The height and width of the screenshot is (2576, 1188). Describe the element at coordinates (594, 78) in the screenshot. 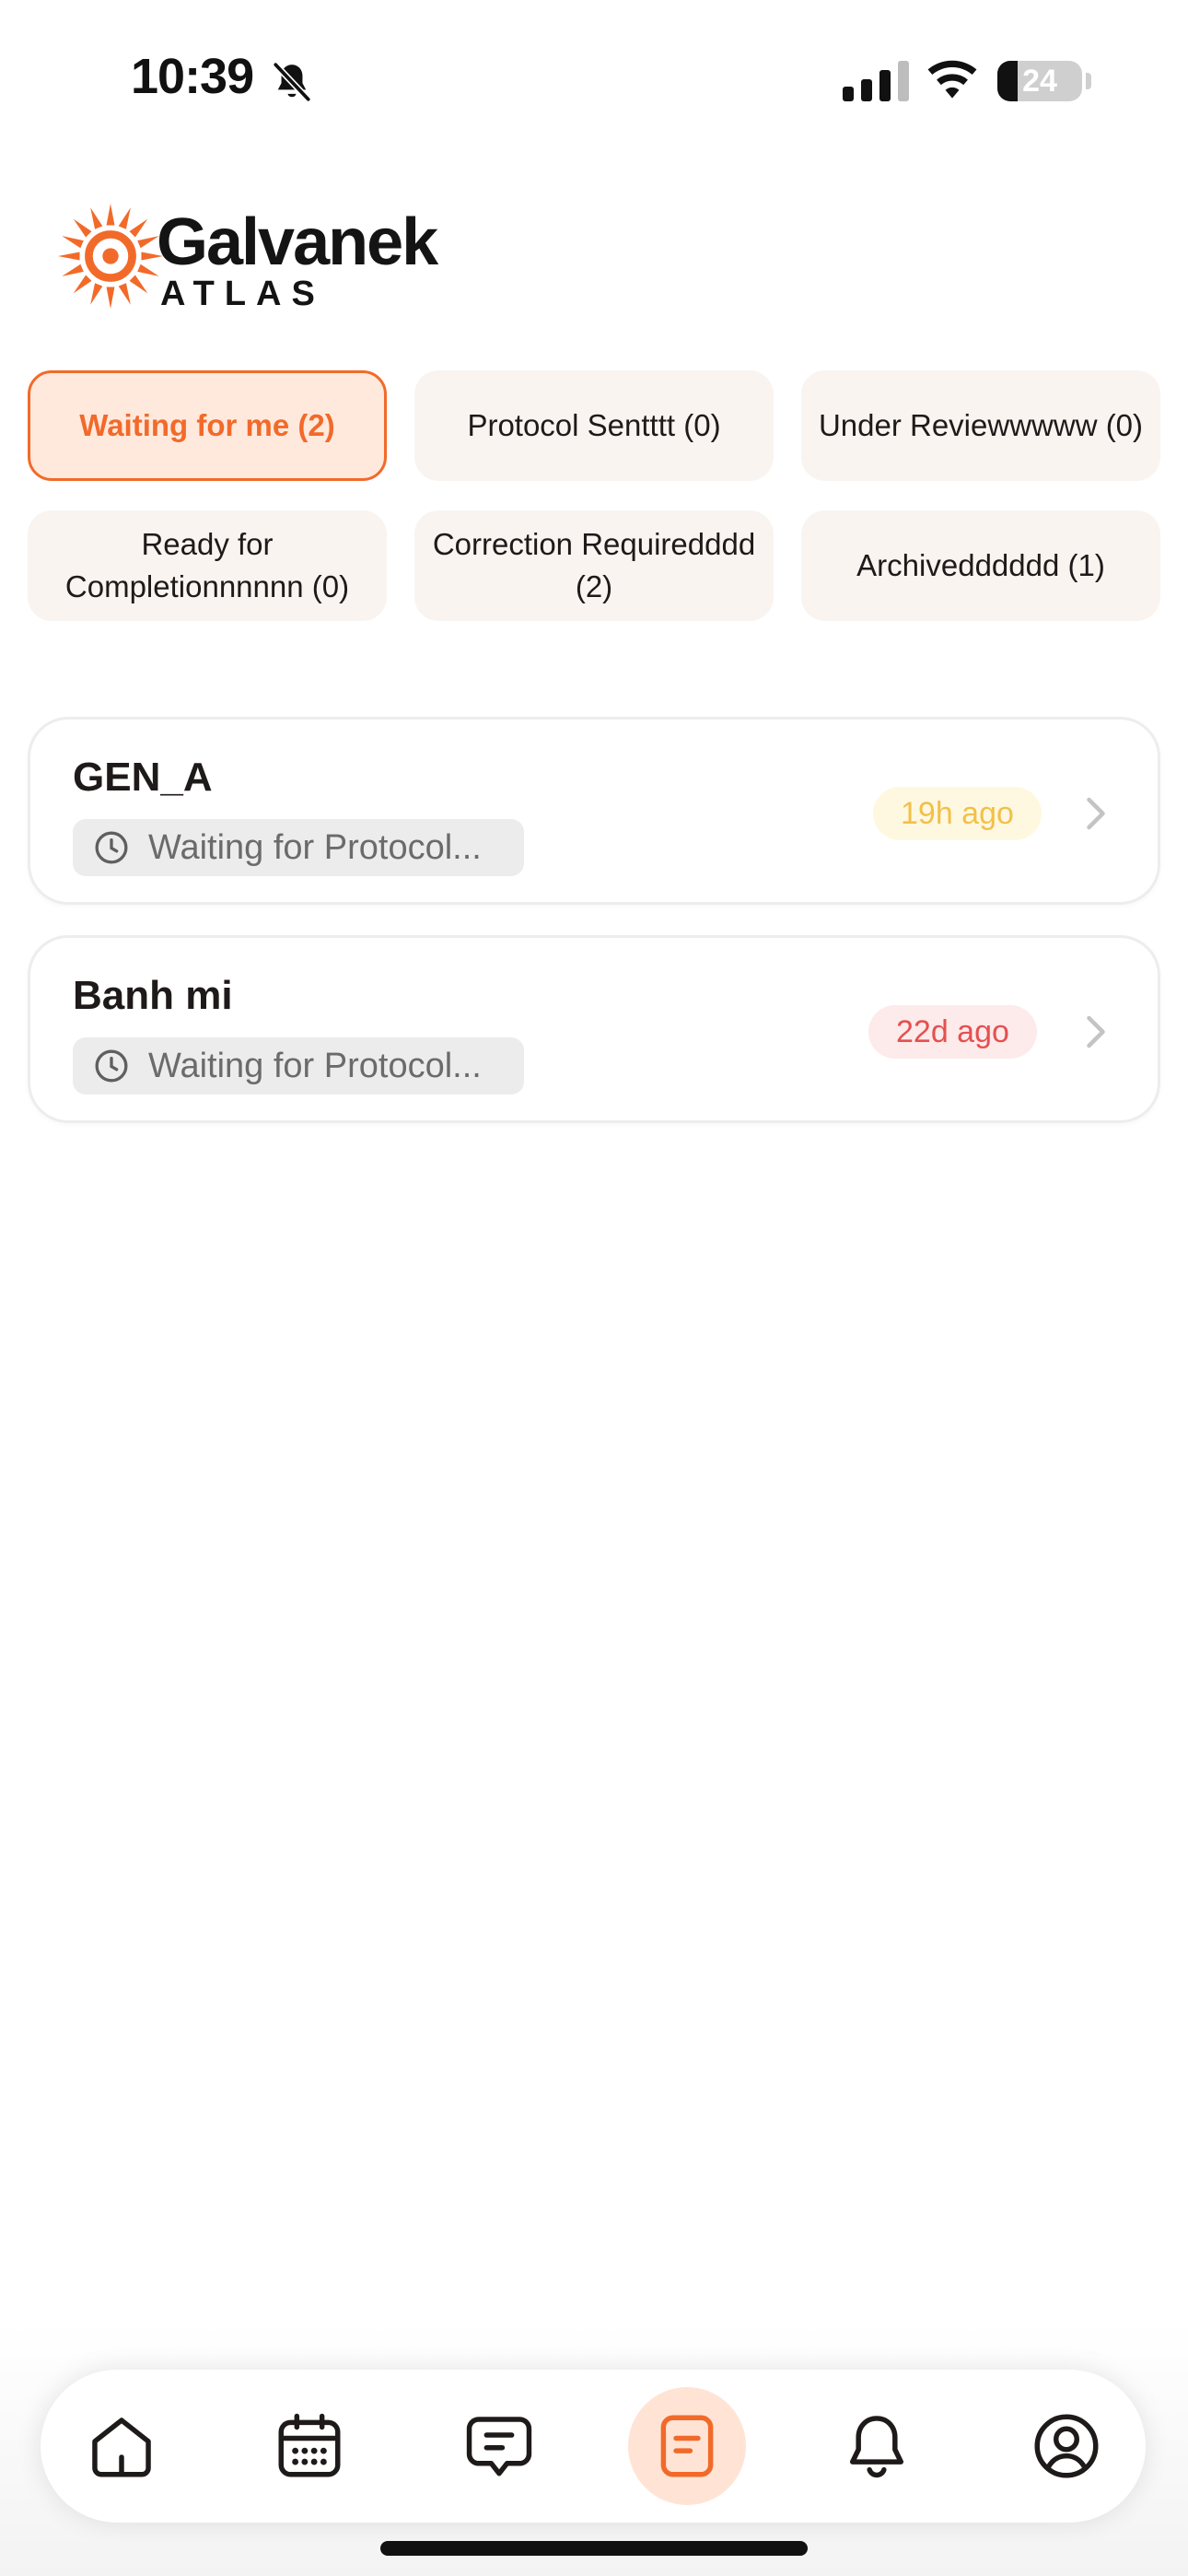

I see `status-bar: 10:39 24` at that location.